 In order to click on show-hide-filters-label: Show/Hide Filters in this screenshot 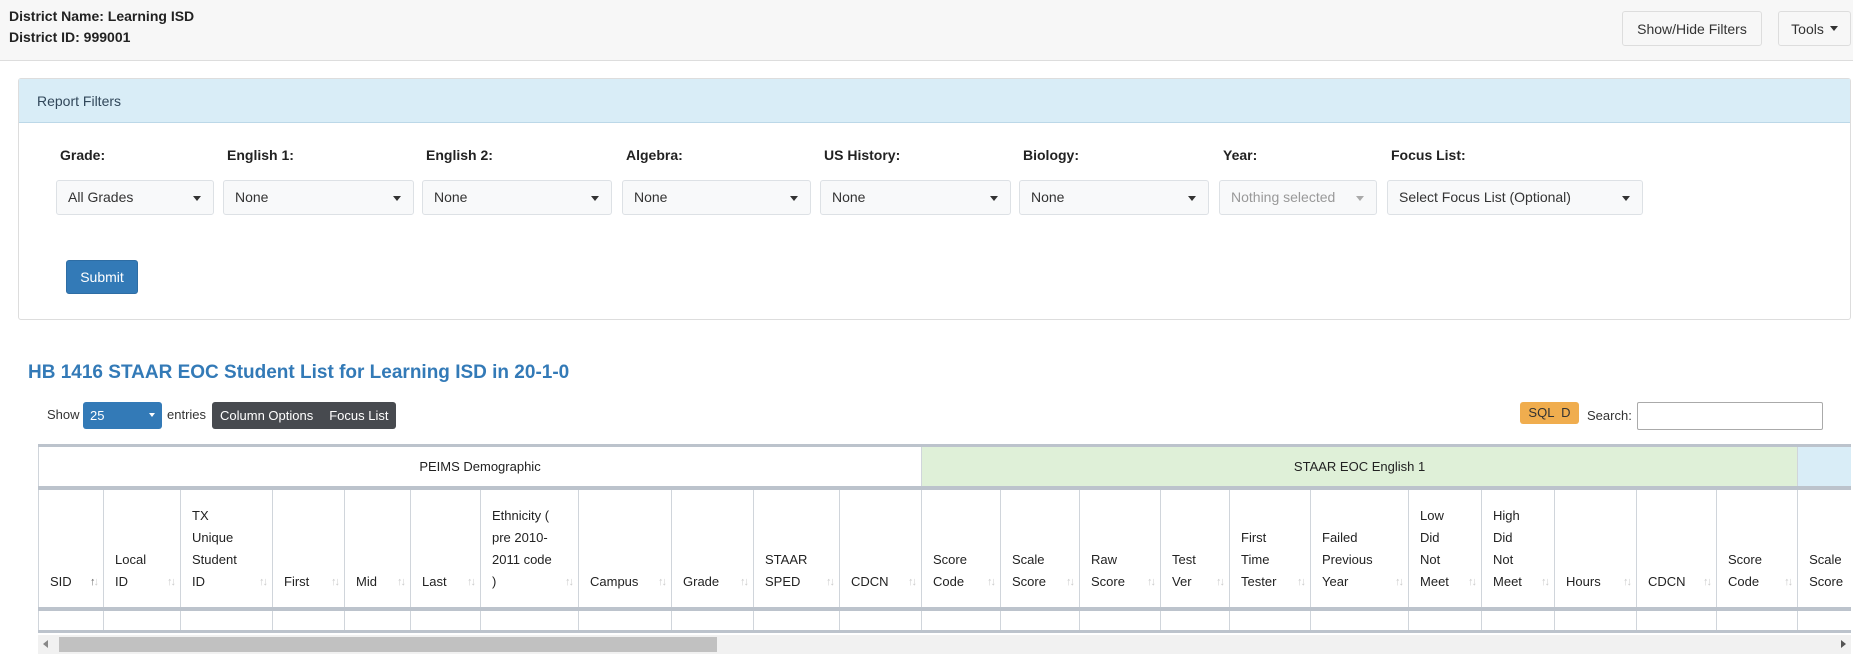, I will do `click(1692, 28)`.